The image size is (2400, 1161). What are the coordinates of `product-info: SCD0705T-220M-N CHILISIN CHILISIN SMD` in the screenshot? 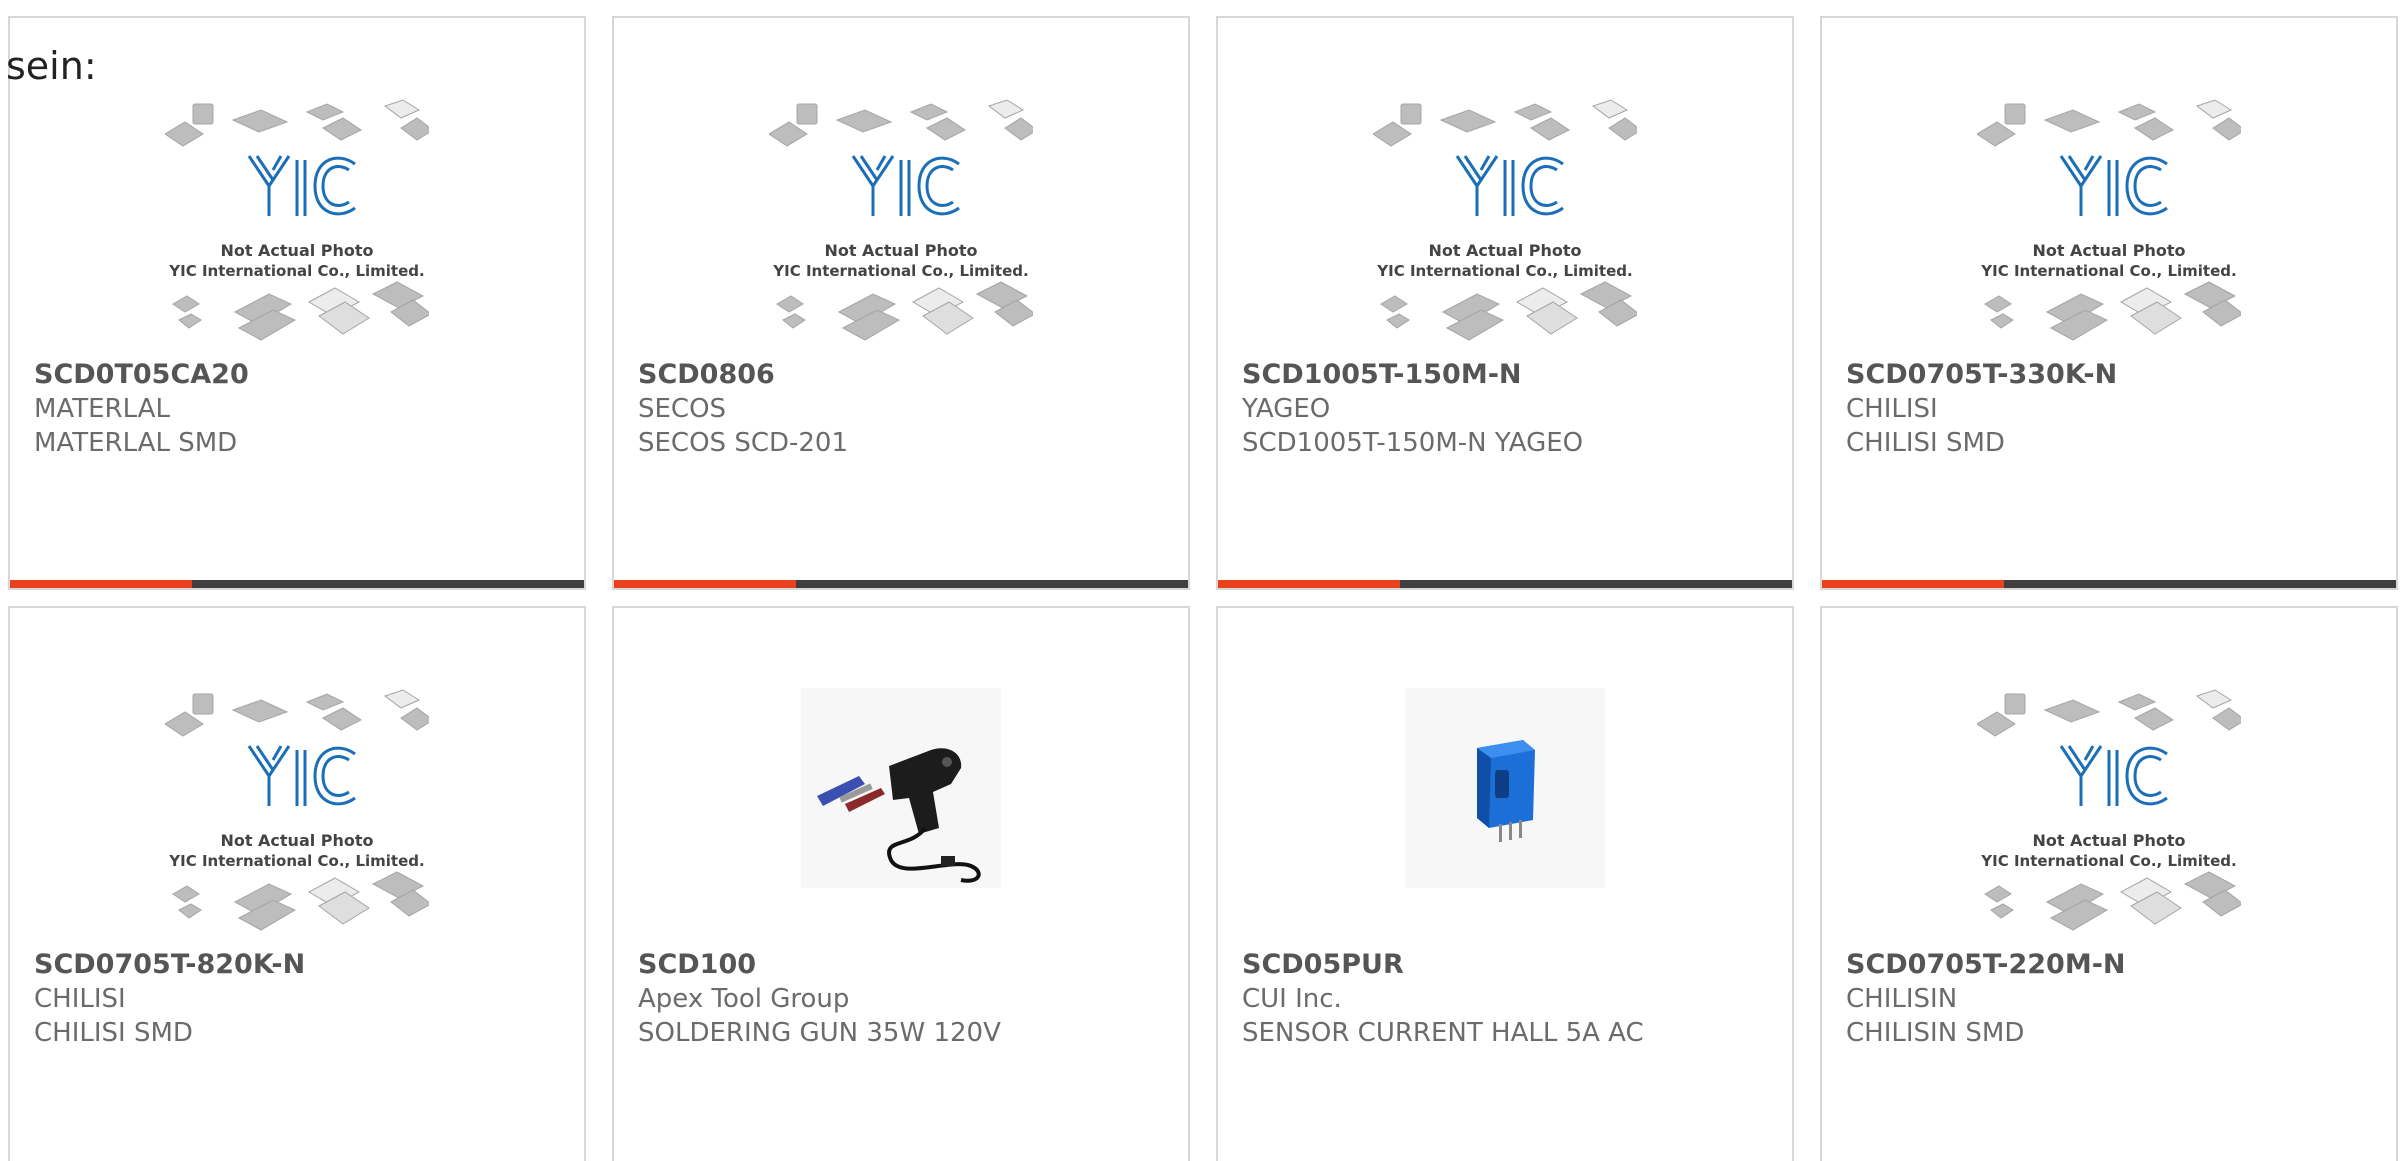 It's located at (2113, 999).